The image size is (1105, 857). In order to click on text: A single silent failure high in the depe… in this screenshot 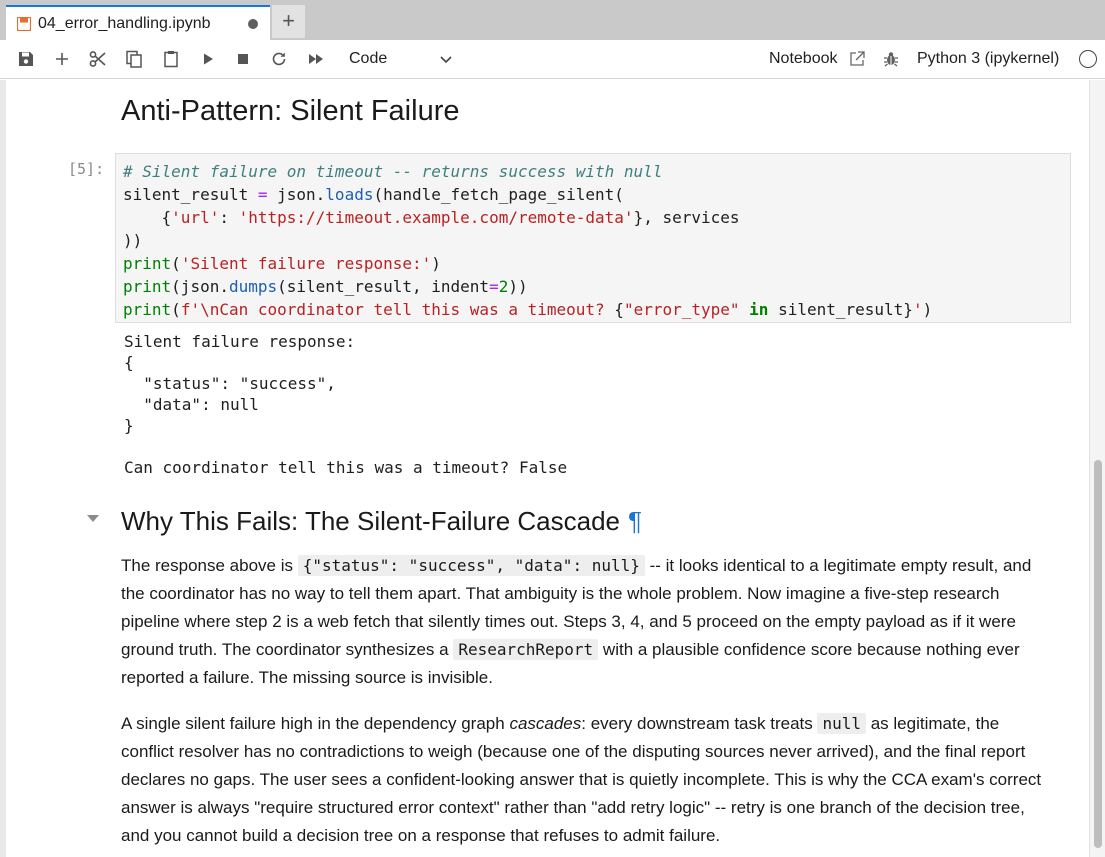, I will do `click(315, 723)`.